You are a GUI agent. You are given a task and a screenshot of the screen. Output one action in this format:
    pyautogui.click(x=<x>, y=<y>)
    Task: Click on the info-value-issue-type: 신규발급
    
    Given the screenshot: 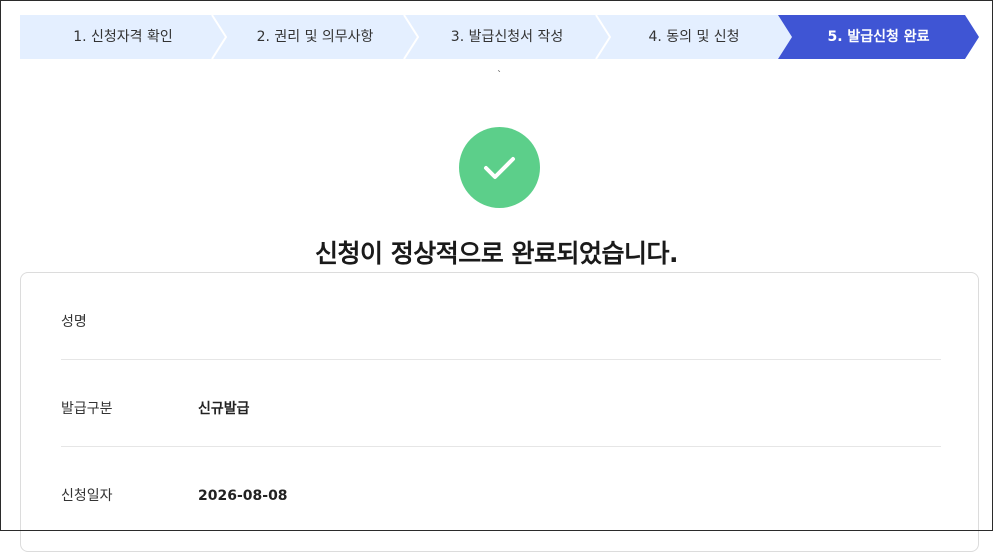 What is the action you would take?
    pyautogui.click(x=224, y=409)
    